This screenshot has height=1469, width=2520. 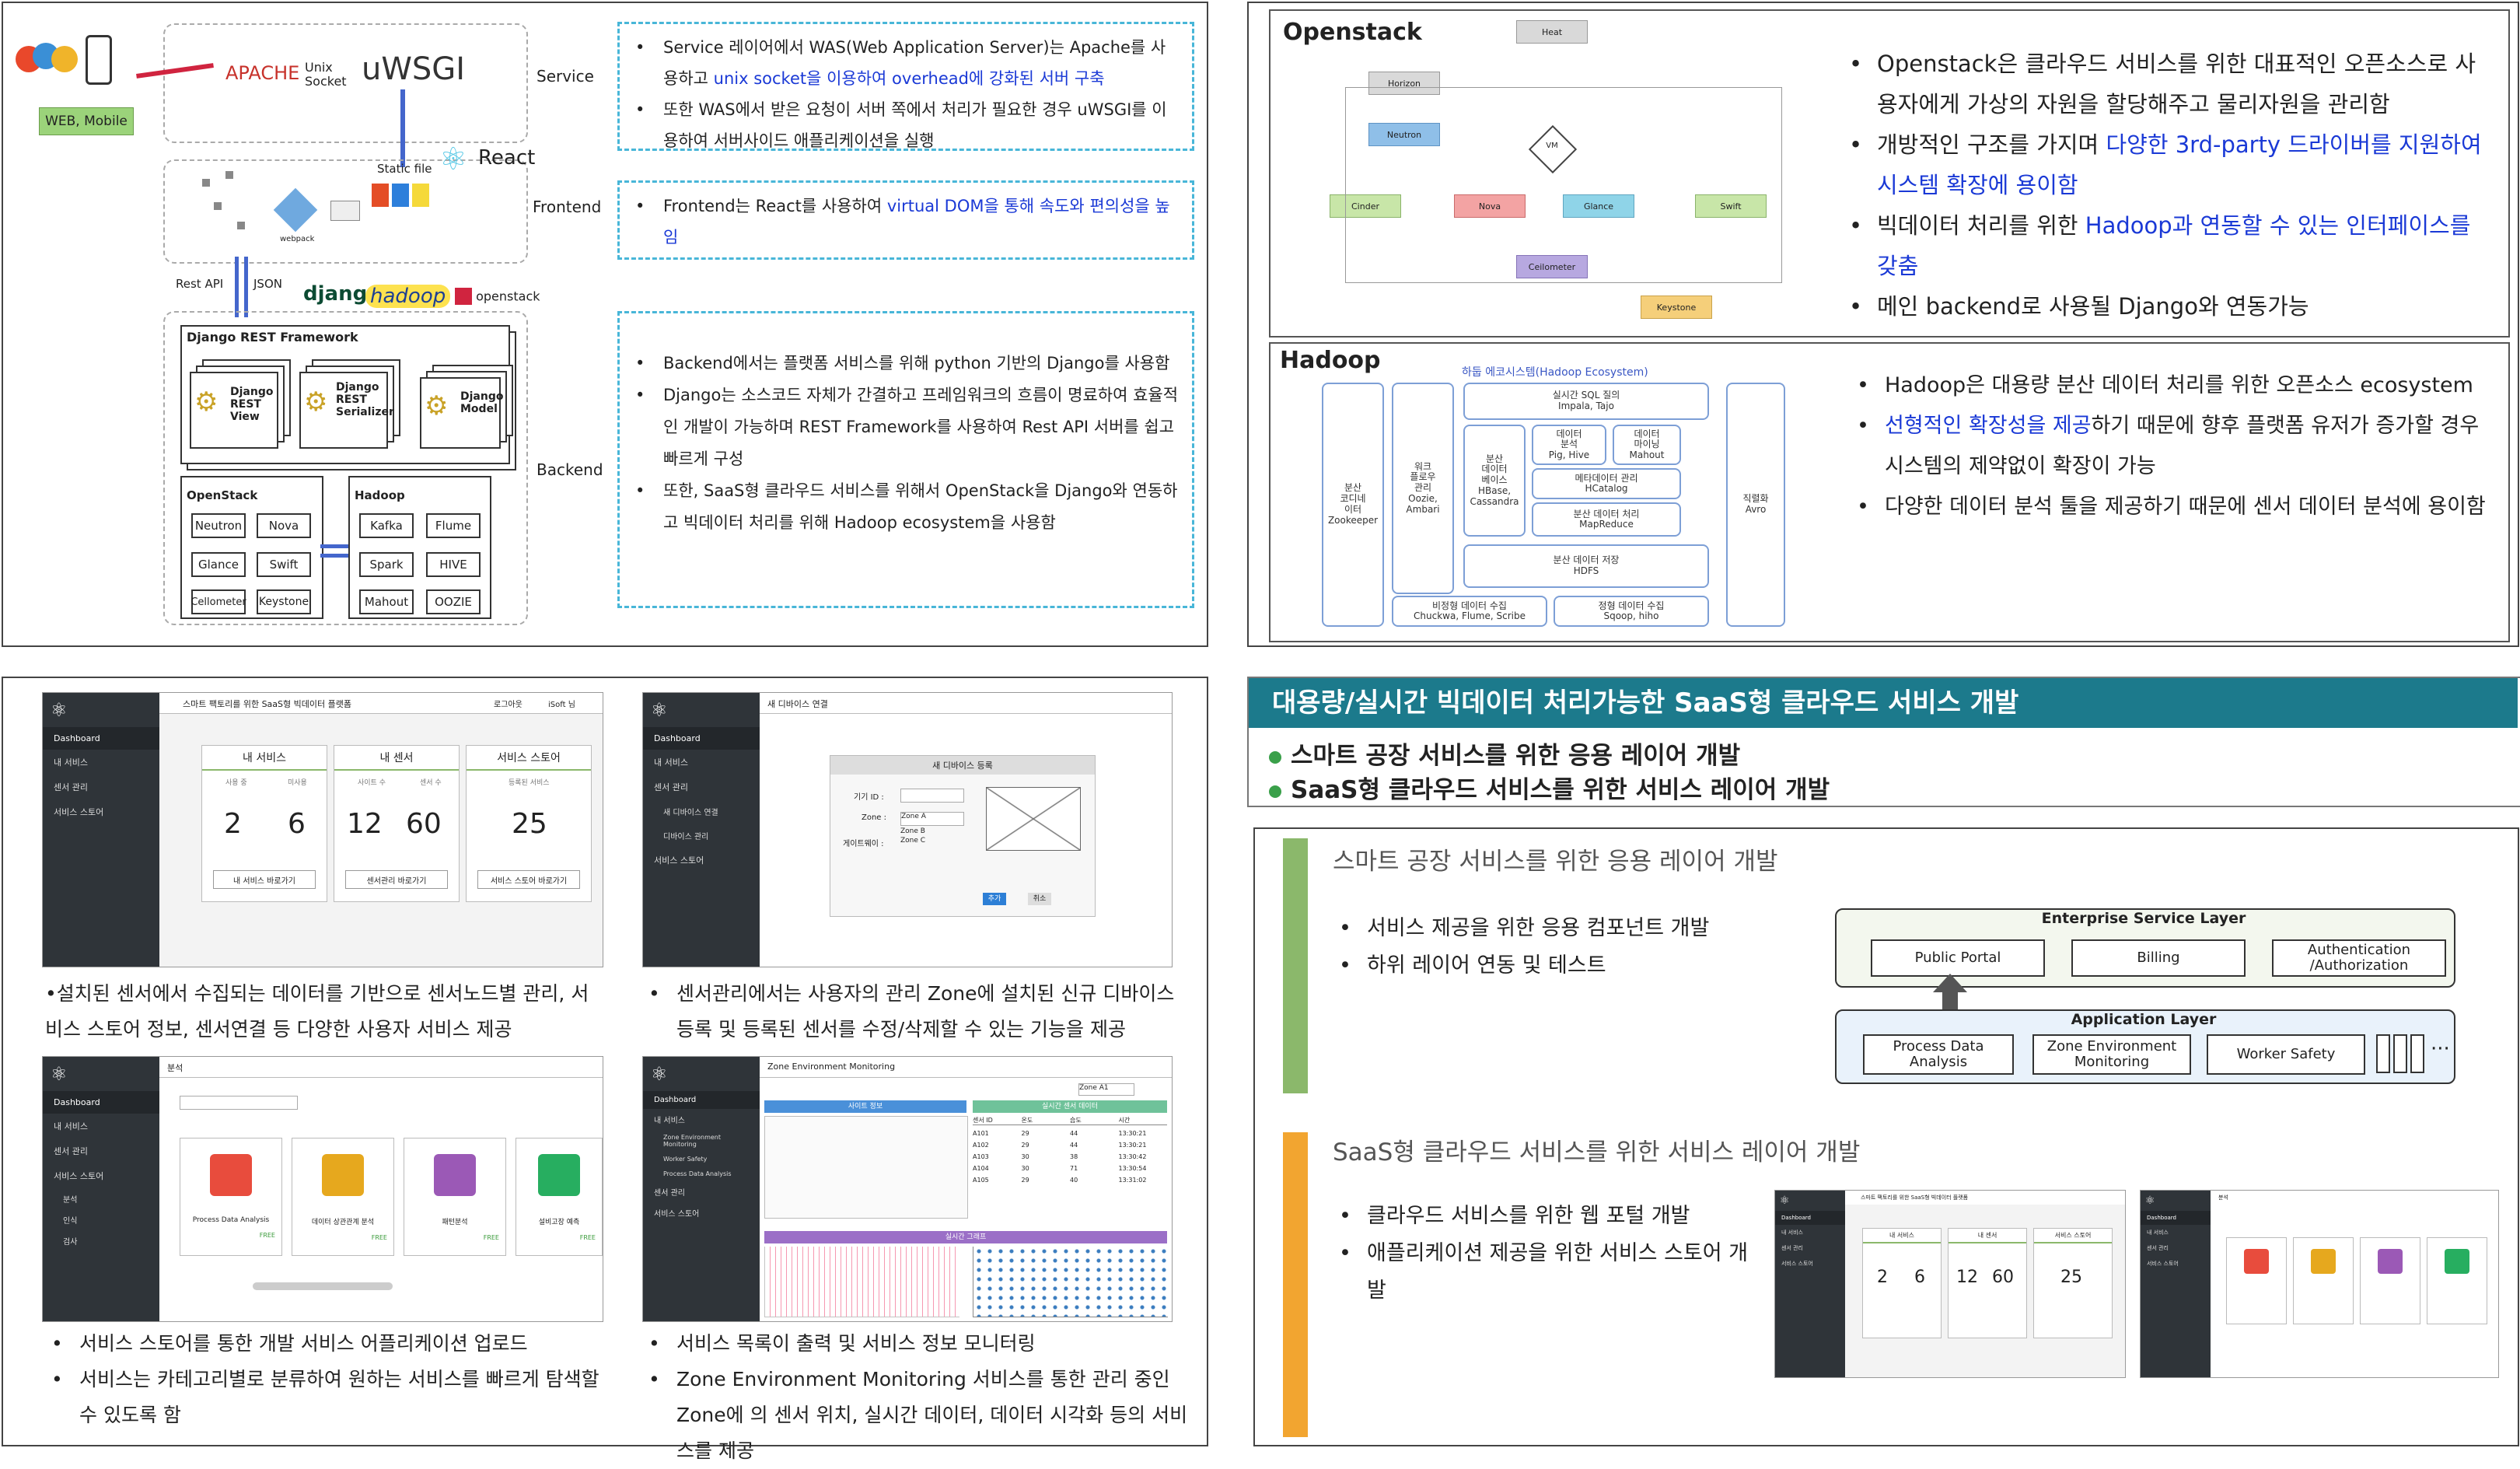 What do you see at coordinates (491, 1237) in the screenshot?
I see `app-price: FREE` at bounding box center [491, 1237].